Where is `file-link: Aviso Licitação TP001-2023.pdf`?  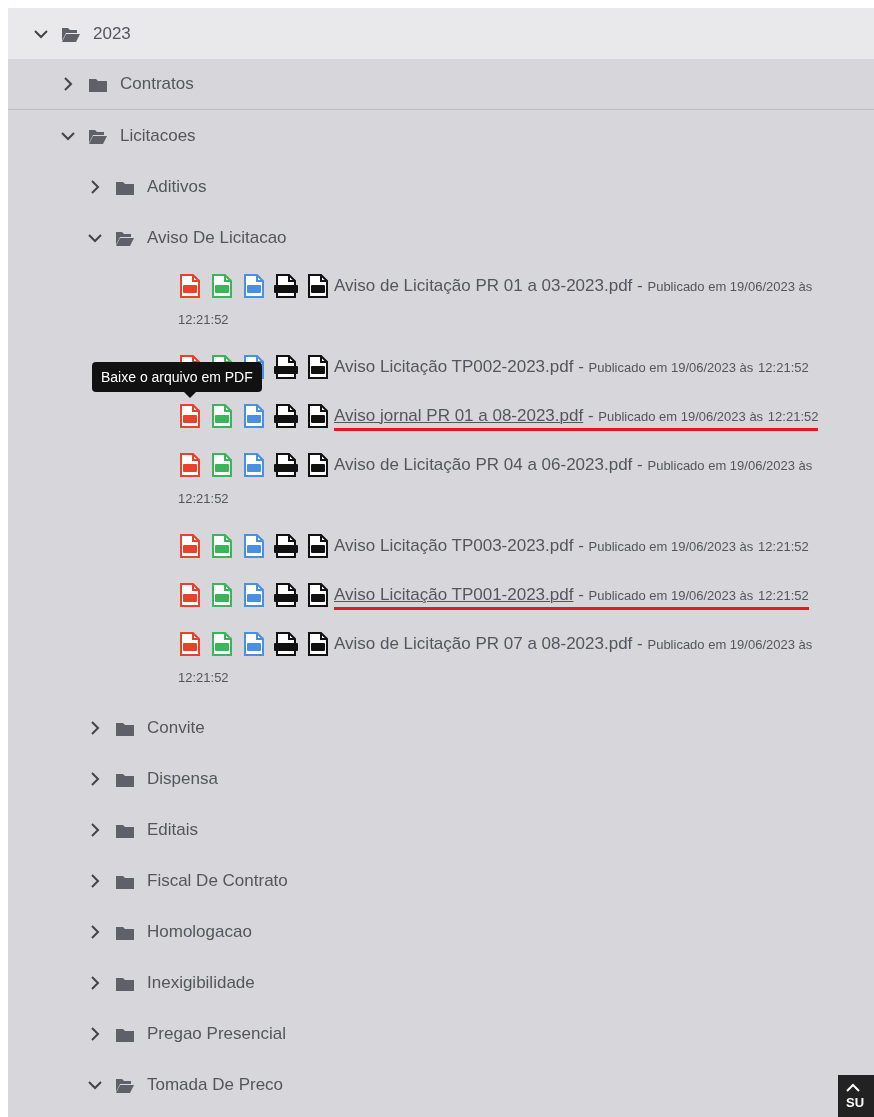
file-link: Aviso Licitação TP001-2023.pdf is located at coordinates (454, 595).